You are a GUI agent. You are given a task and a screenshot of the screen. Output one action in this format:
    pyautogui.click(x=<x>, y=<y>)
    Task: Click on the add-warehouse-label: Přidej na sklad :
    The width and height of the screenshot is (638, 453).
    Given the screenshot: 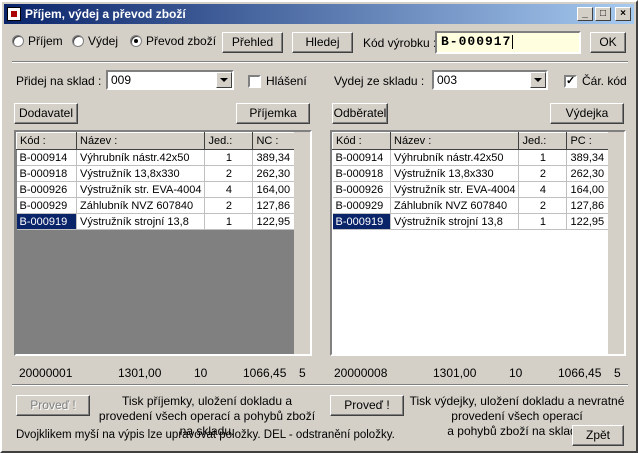 What is the action you would take?
    pyautogui.click(x=59, y=81)
    